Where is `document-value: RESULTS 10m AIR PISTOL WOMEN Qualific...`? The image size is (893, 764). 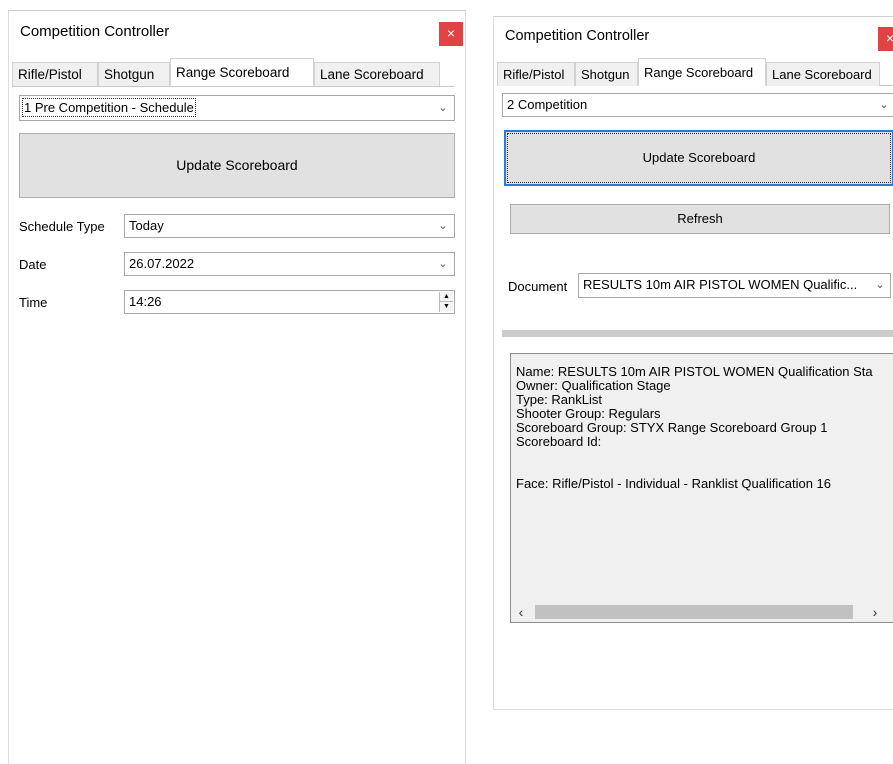
document-value: RESULTS 10m AIR PISTOL WOMEN Qualific... is located at coordinates (720, 284).